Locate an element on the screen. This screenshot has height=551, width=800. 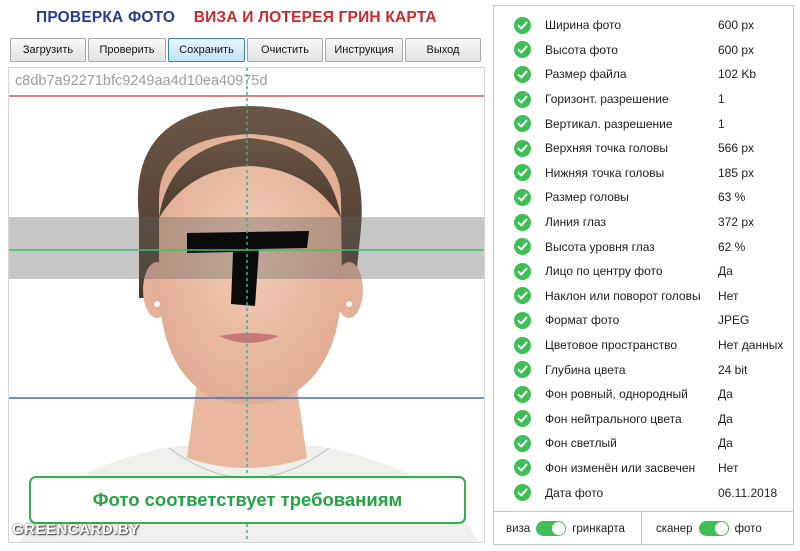
check-row: Фон нейтрального цвета Да is located at coordinates (643, 419).